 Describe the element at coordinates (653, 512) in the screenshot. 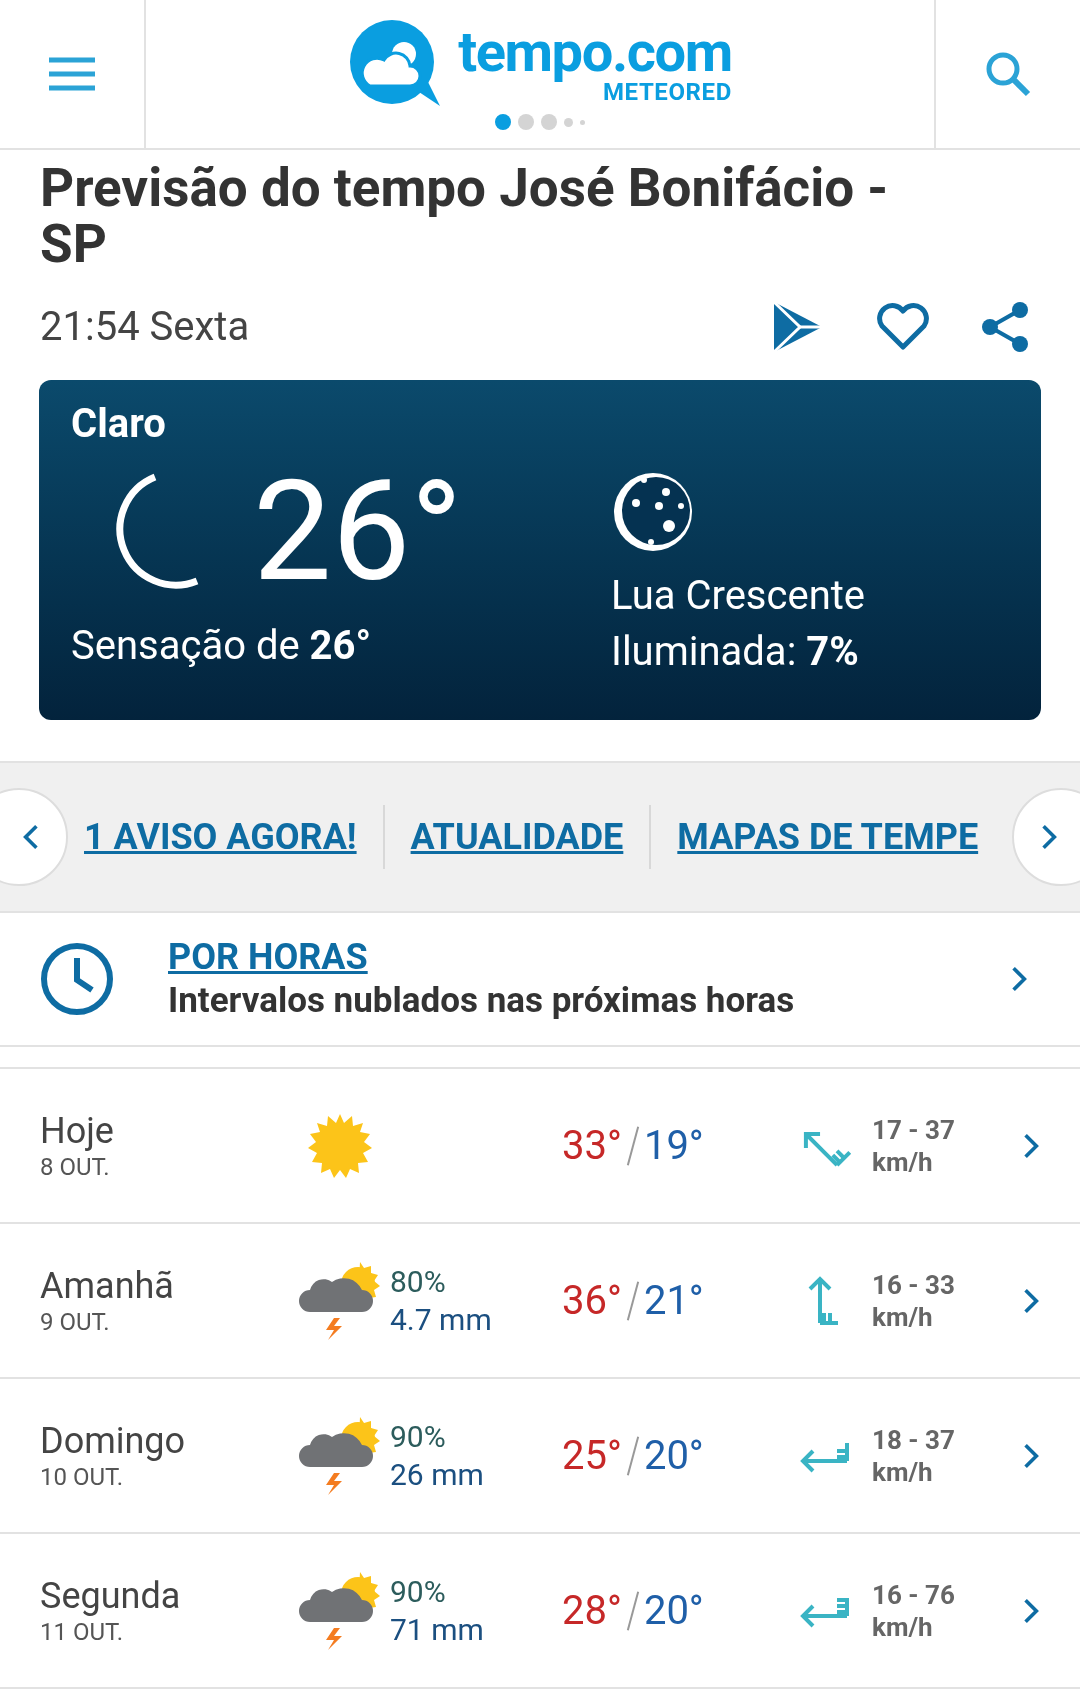

I see `moon-phase-icon` at that location.